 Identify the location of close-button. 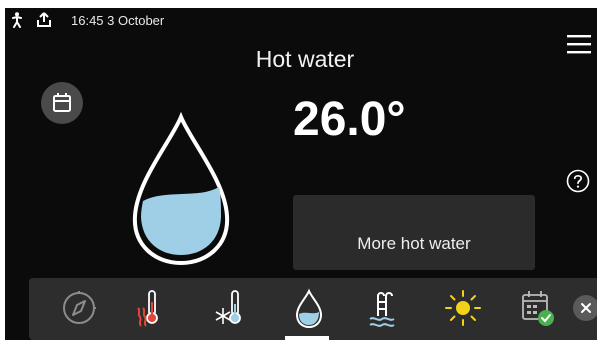
(585, 308).